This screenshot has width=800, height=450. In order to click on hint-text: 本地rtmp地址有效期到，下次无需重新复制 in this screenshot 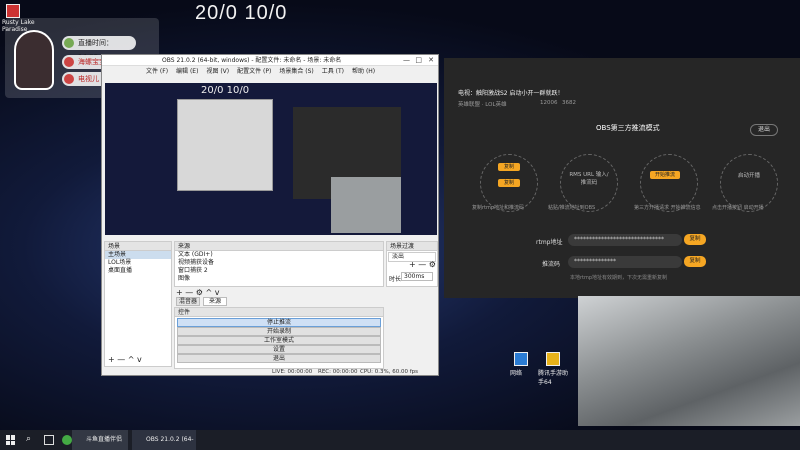, I will do `click(619, 278)`.